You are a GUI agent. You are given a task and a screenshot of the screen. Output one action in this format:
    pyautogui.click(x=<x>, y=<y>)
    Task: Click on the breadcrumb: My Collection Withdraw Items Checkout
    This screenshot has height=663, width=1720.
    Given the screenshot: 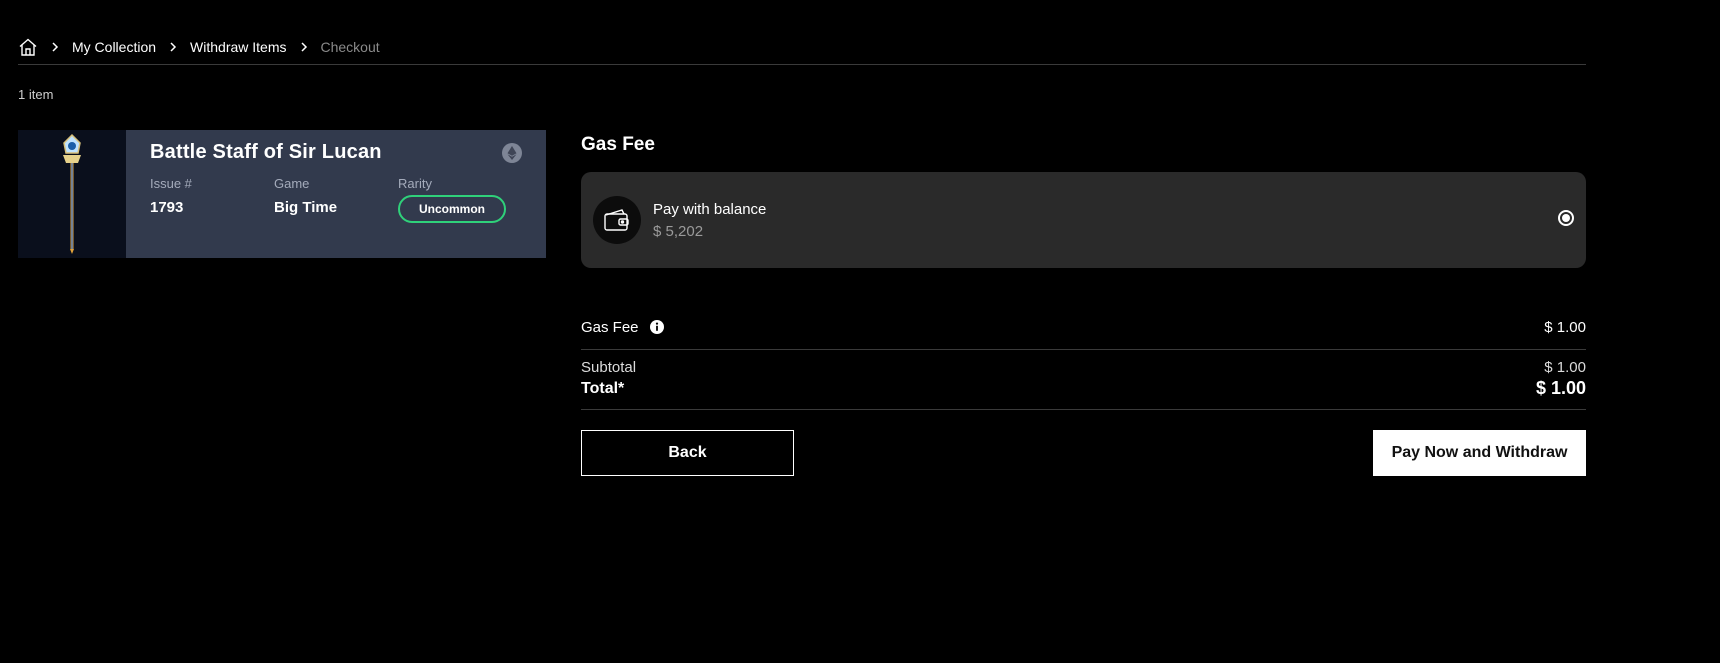 What is the action you would take?
    pyautogui.click(x=802, y=49)
    